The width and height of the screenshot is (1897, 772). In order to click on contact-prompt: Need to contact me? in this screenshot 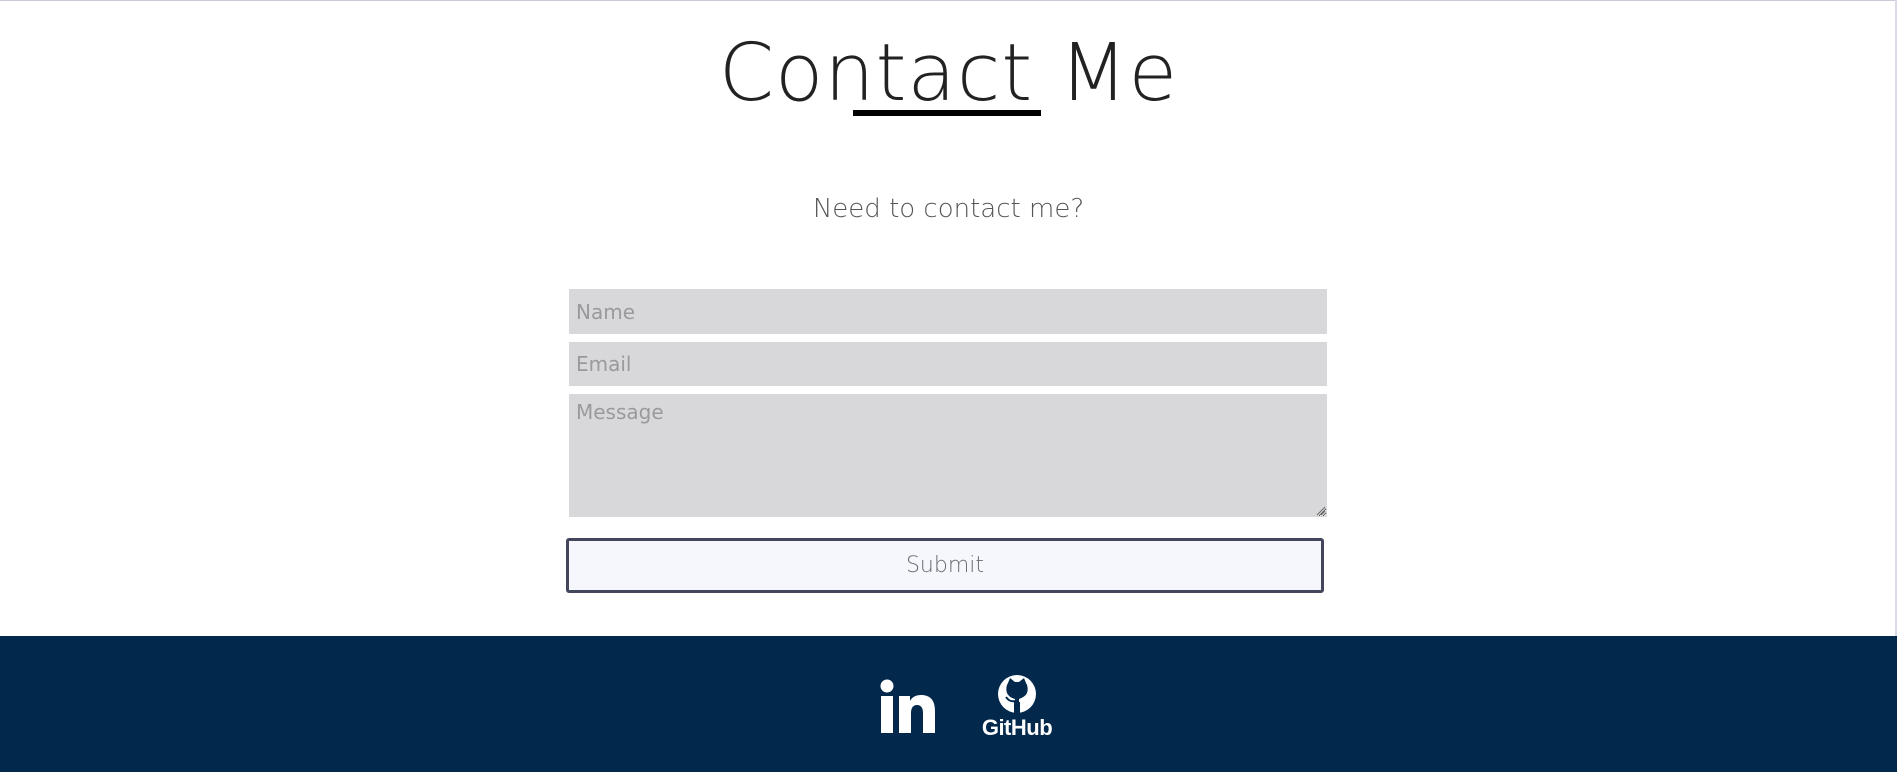, I will do `click(948, 209)`.